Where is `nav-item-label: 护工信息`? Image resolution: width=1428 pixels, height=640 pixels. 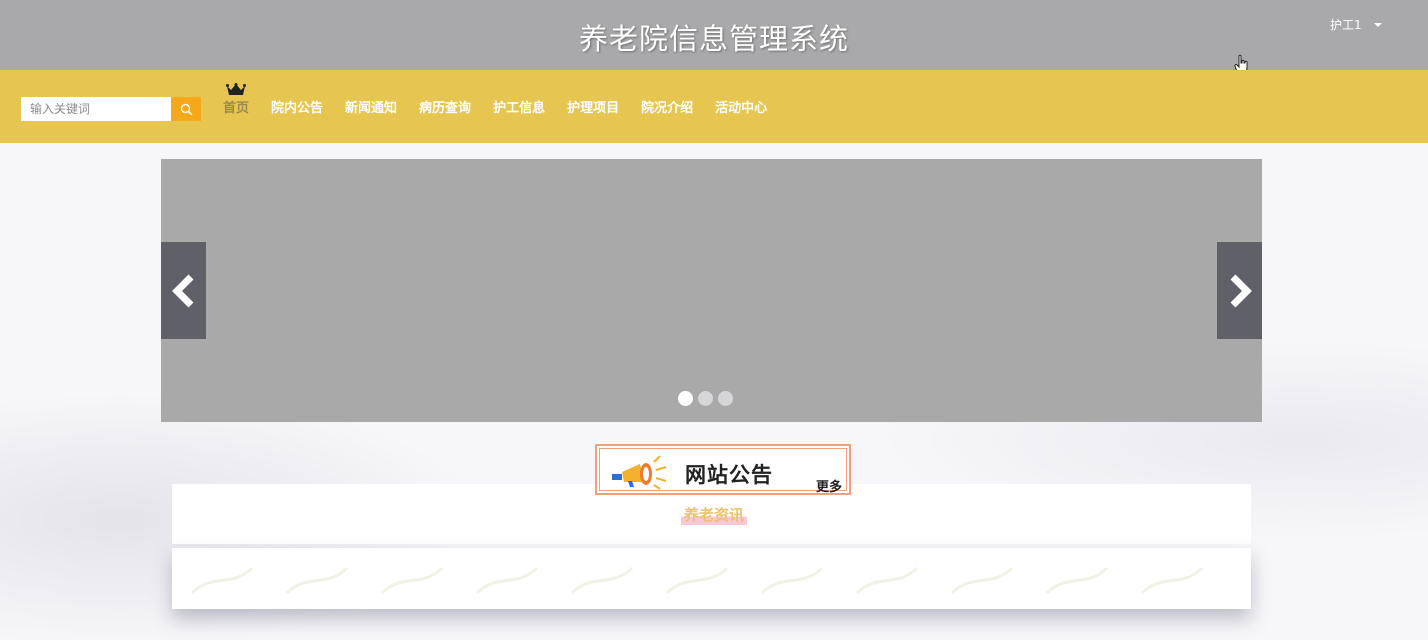
nav-item-label: 护工信息 is located at coordinates (519, 108).